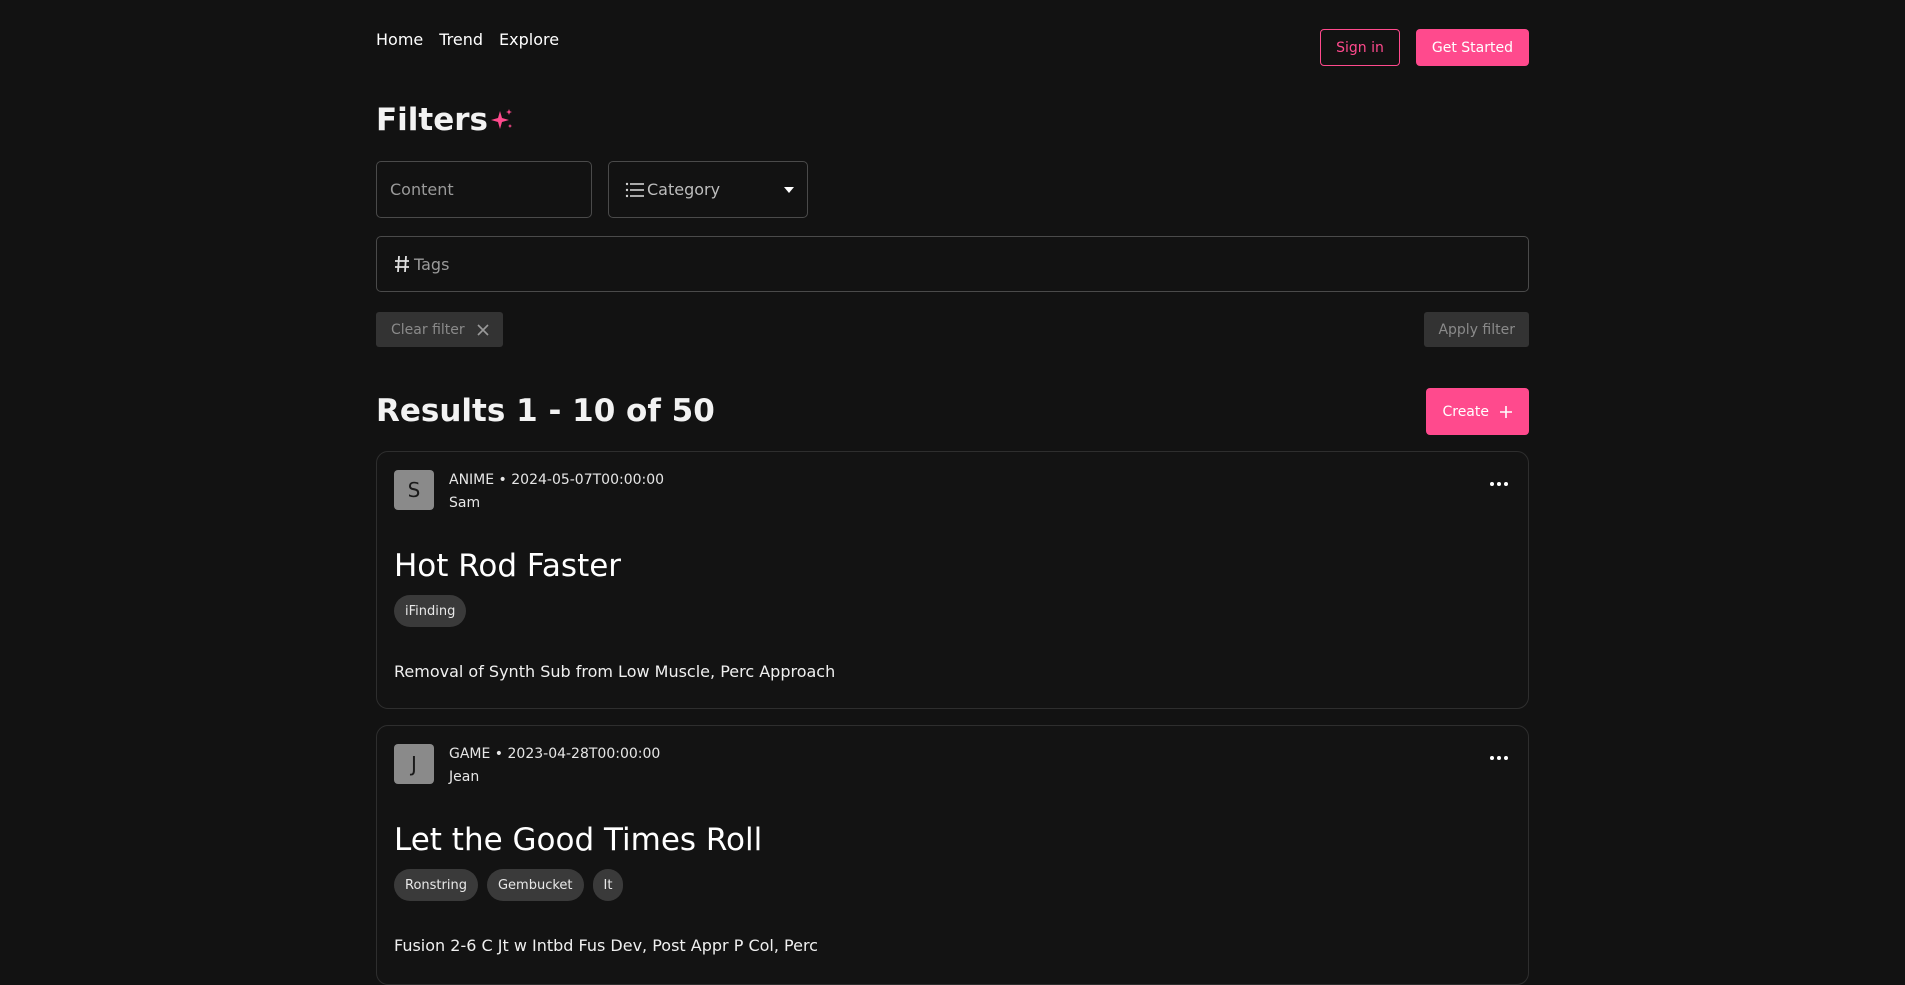 This screenshot has height=985, width=1905. Describe the element at coordinates (557, 480) in the screenshot. I see `post-category-date: ANIME • 2024-05-07T00:00:00` at that location.